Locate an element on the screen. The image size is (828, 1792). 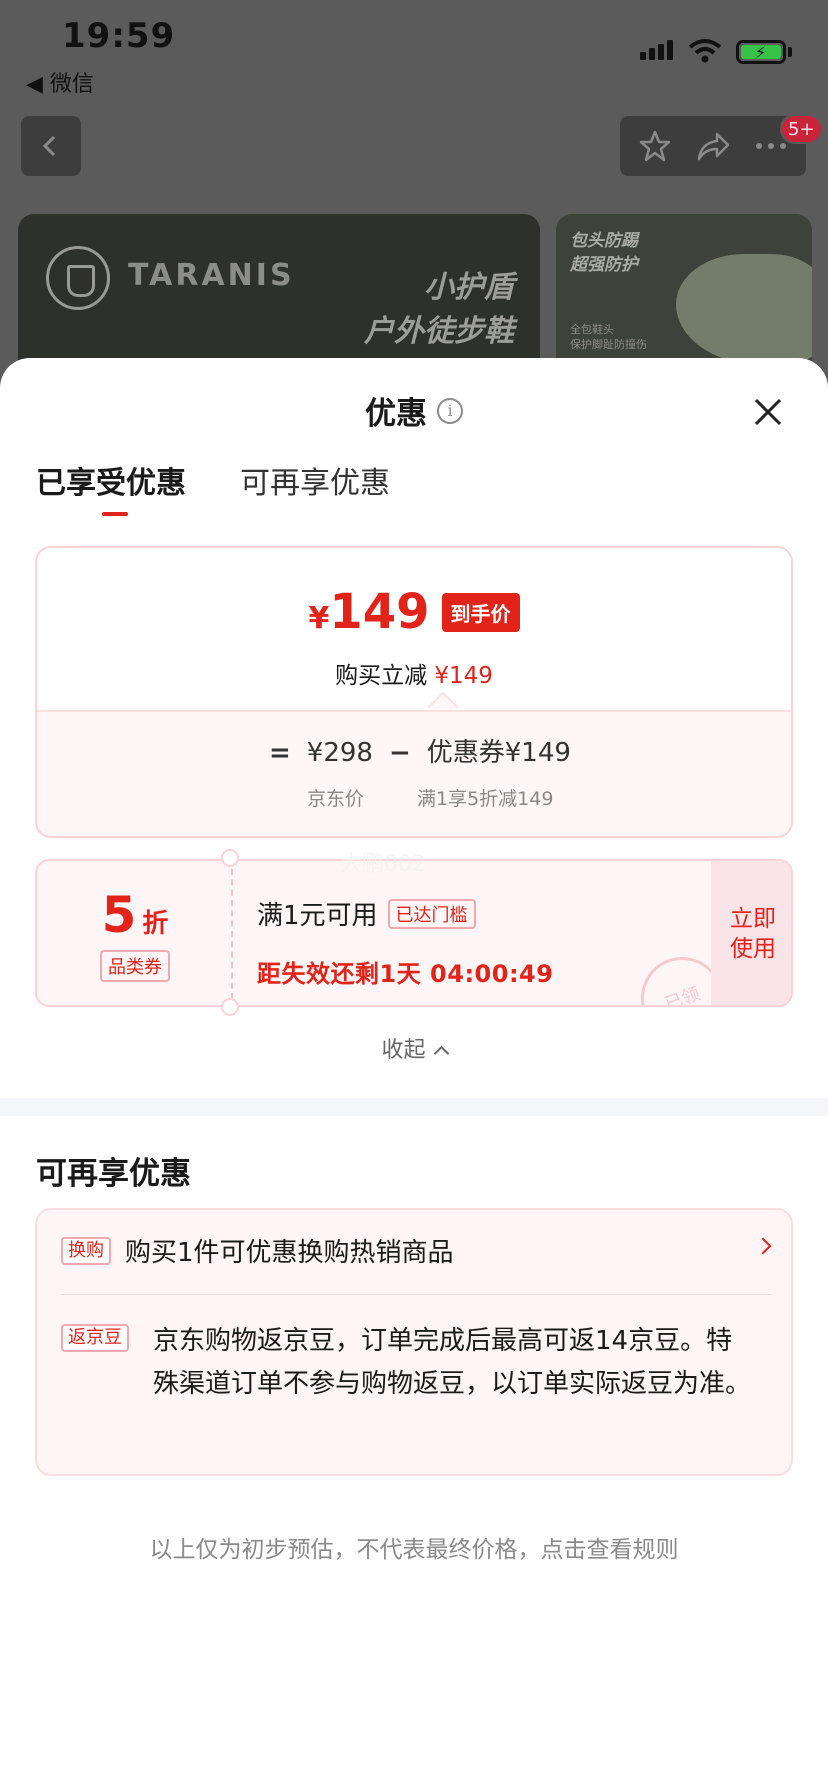
signal-icon is located at coordinates (656, 50).